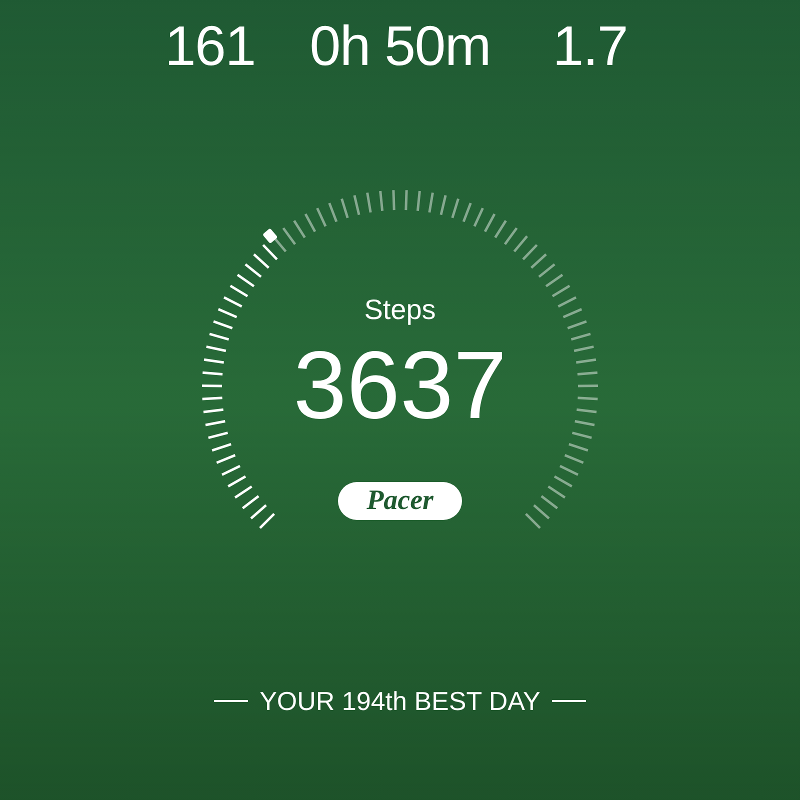  Describe the element at coordinates (400, 310) in the screenshot. I see `steps-label: Steps` at that location.